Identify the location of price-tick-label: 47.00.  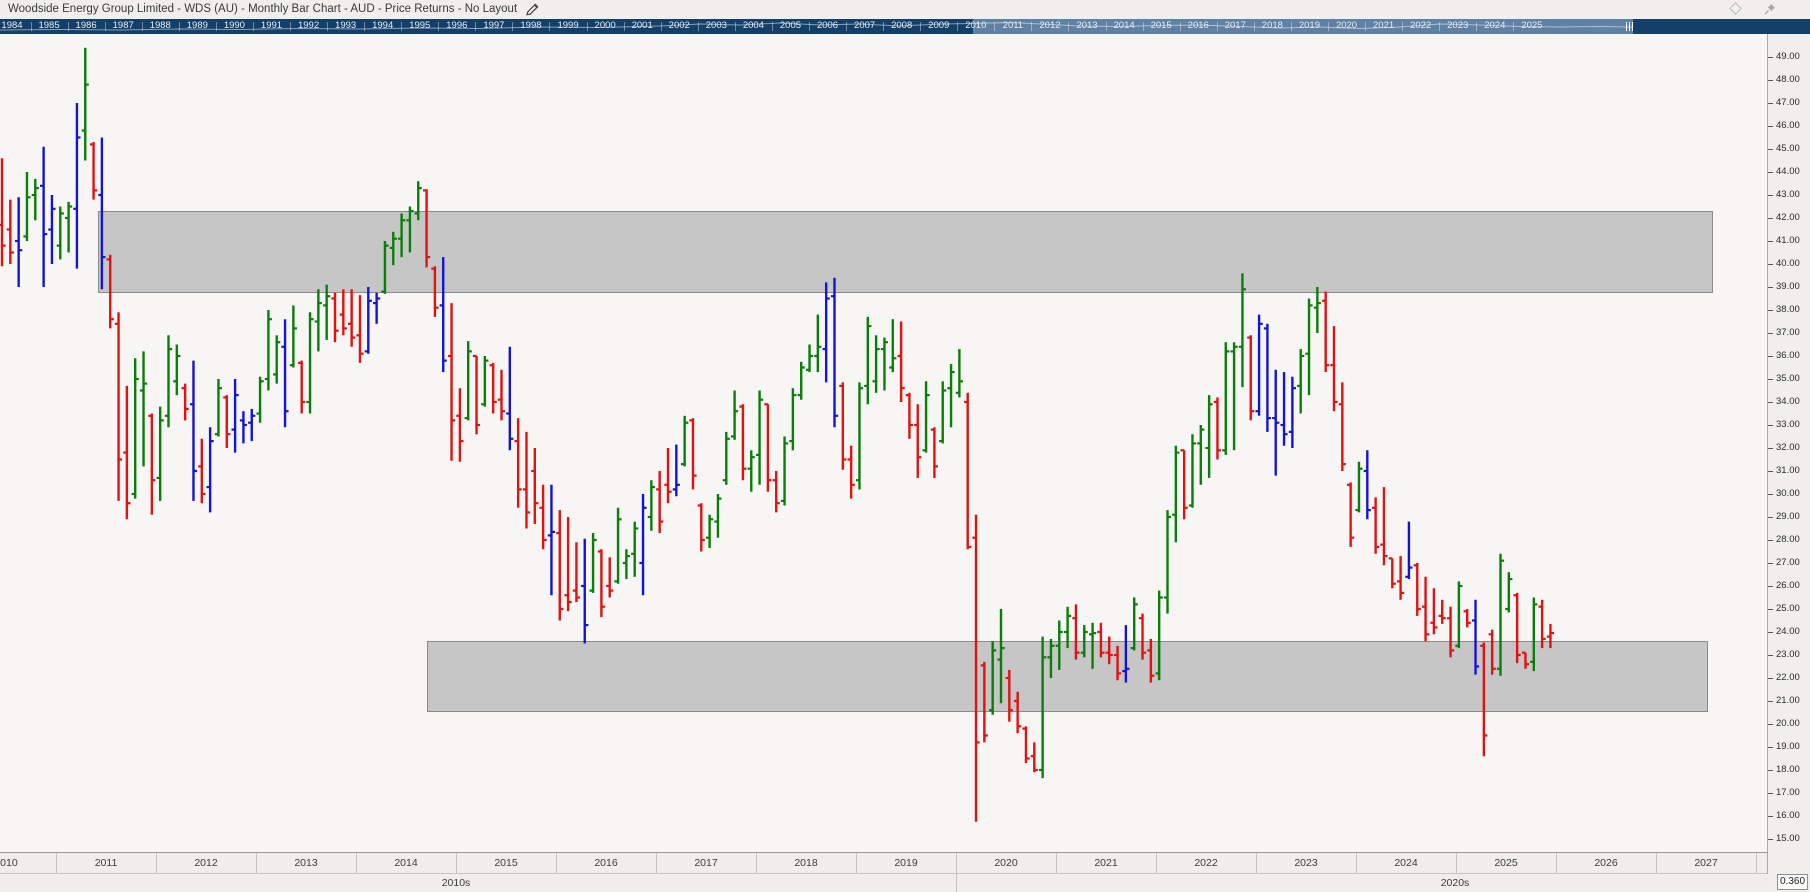
(1788, 102).